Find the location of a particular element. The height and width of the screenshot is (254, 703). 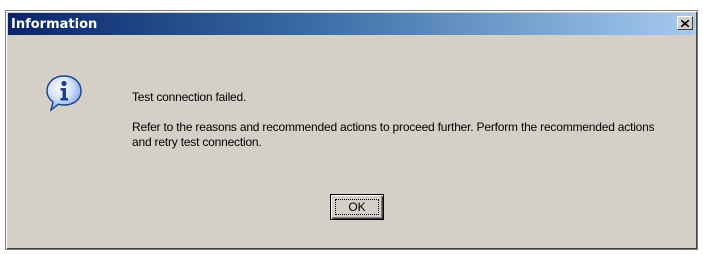

ok-button: OK is located at coordinates (357, 207).